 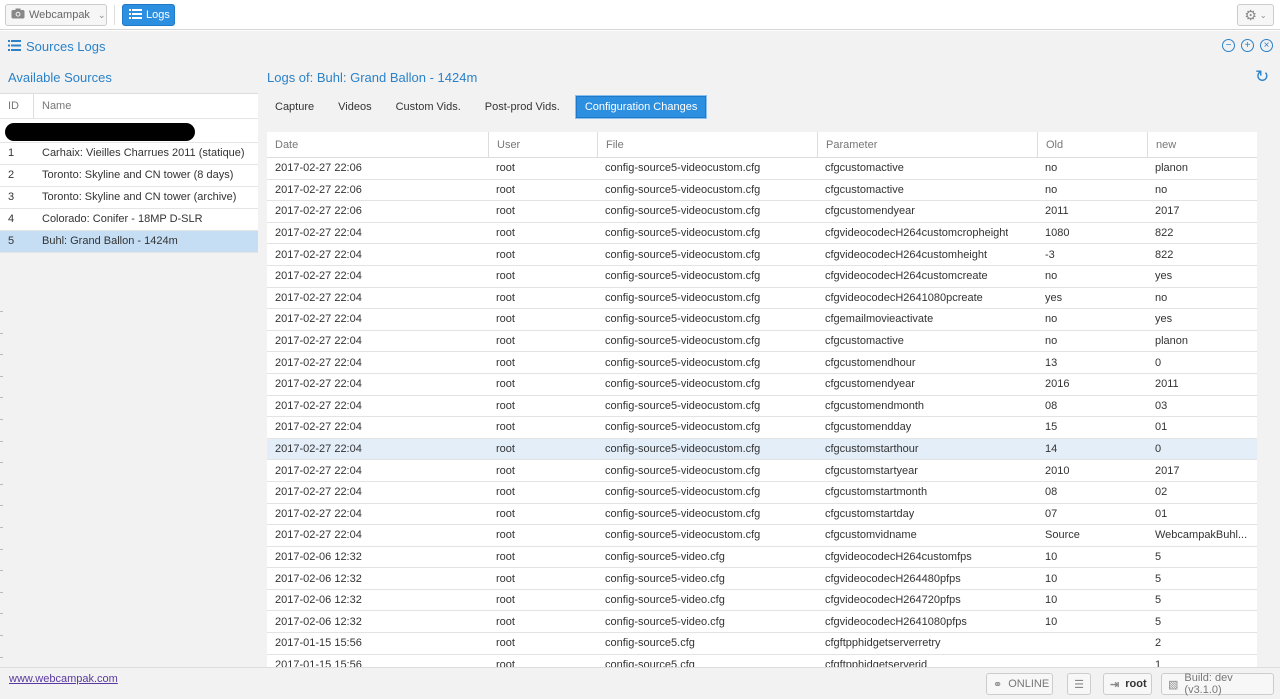 What do you see at coordinates (893, 600) in the screenshot?
I see `log-cell-text: cfgvideocodecH264720pfps` at bounding box center [893, 600].